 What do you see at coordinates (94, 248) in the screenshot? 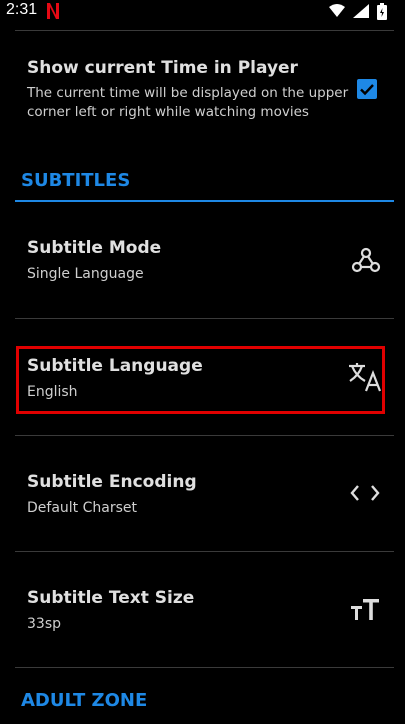
I see `pref-title: Subtitle Mode` at bounding box center [94, 248].